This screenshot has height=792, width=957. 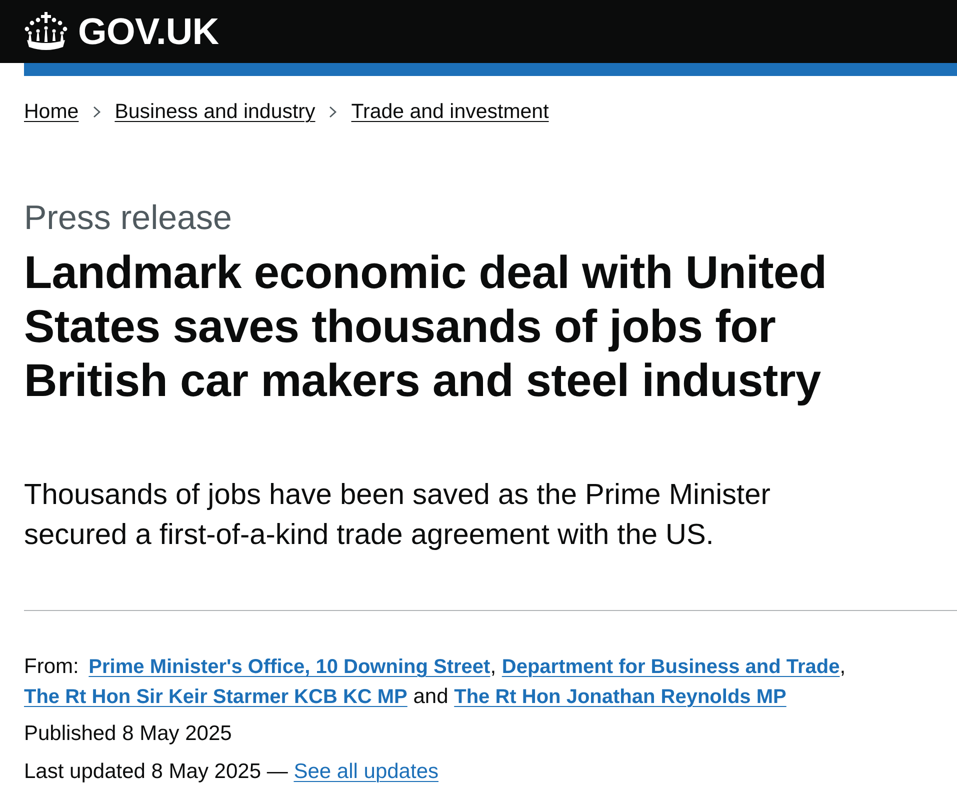 I want to click on govuk-logo-link: GOV.UK, so click(x=121, y=32).